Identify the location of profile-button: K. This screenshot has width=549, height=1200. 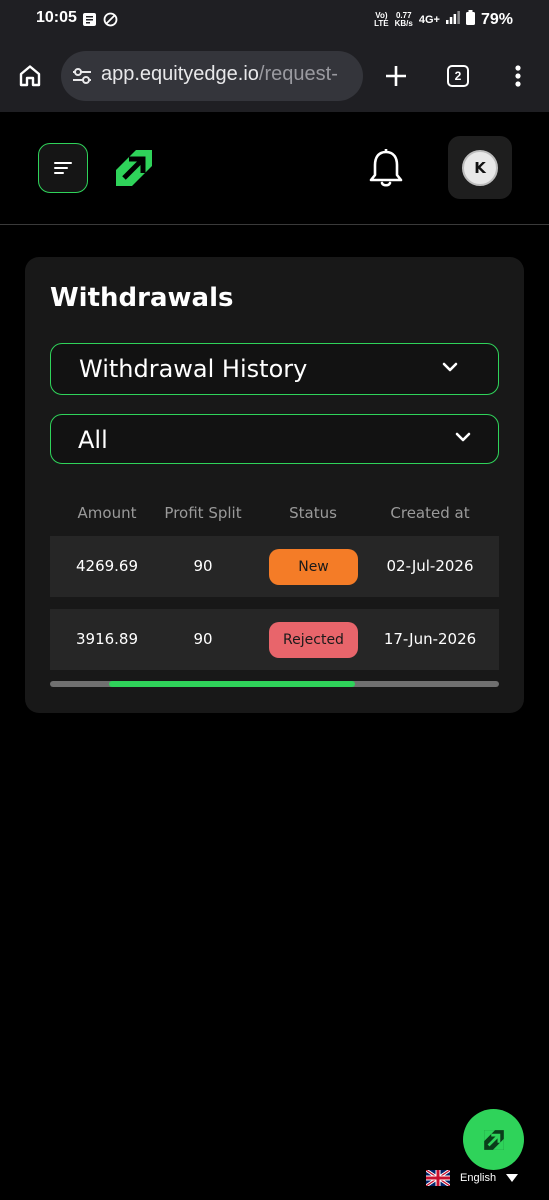
(480, 167).